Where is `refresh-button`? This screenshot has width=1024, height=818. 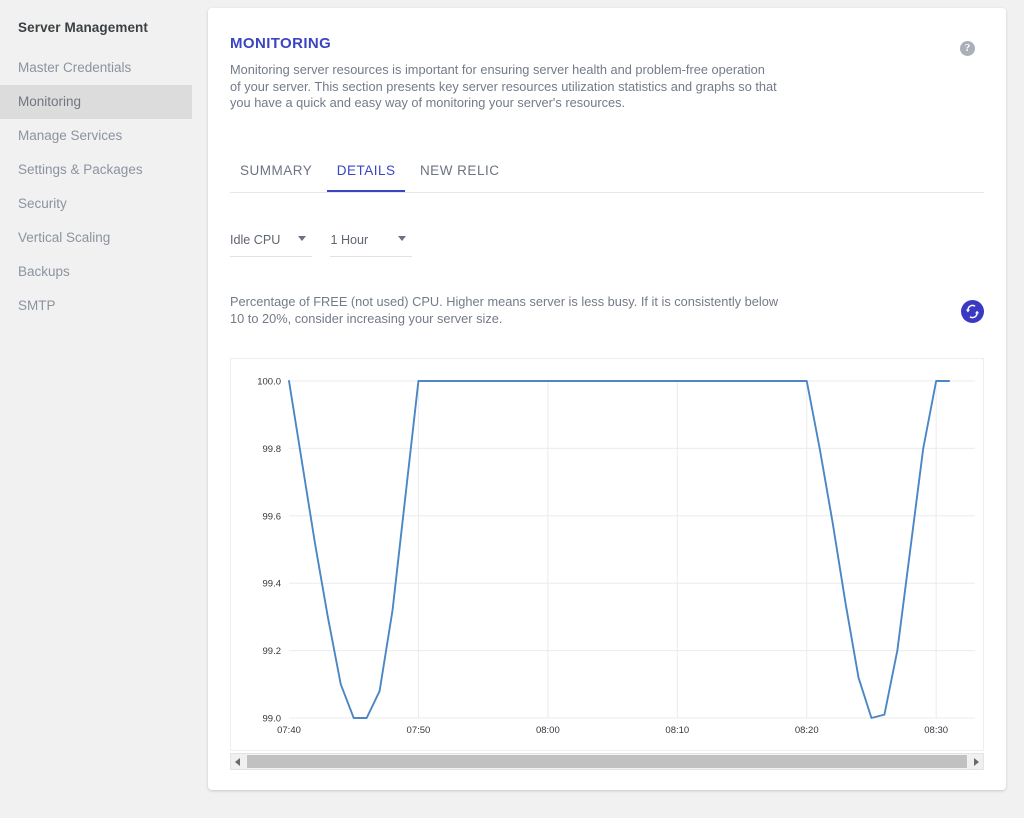
refresh-button is located at coordinates (972, 311).